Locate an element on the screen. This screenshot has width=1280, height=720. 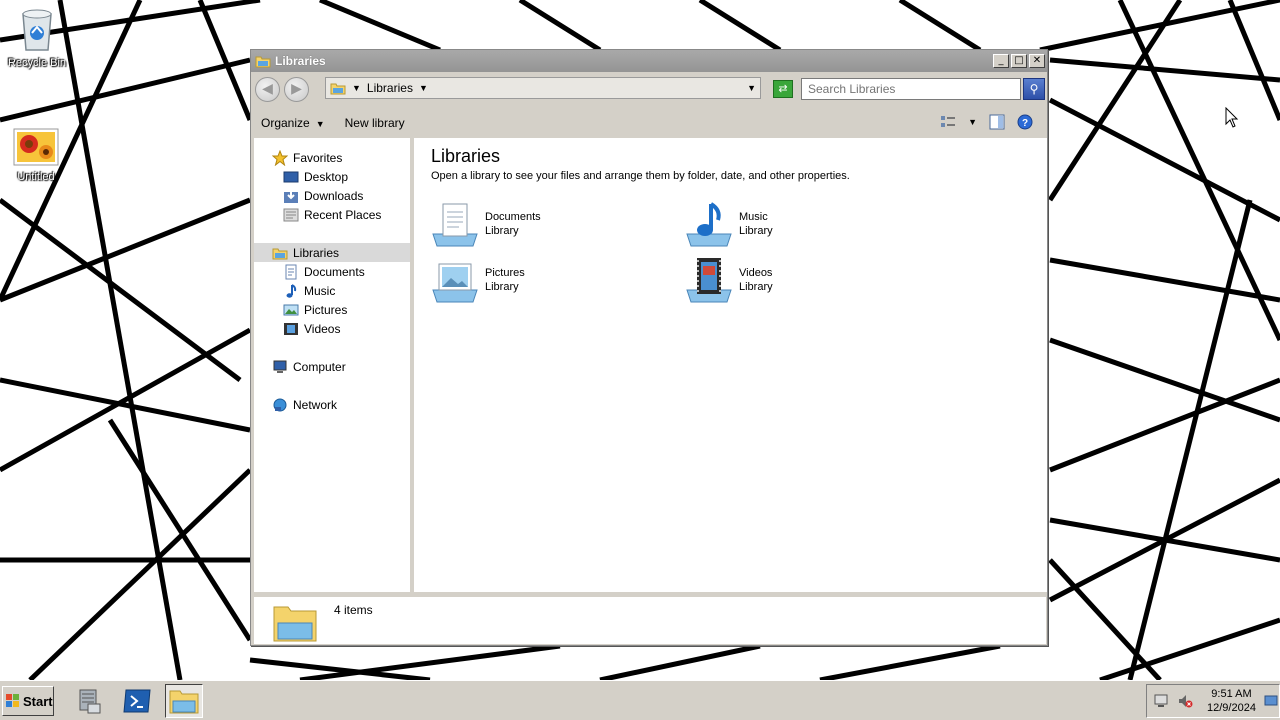
change-view-icon is located at coordinates (948, 122).